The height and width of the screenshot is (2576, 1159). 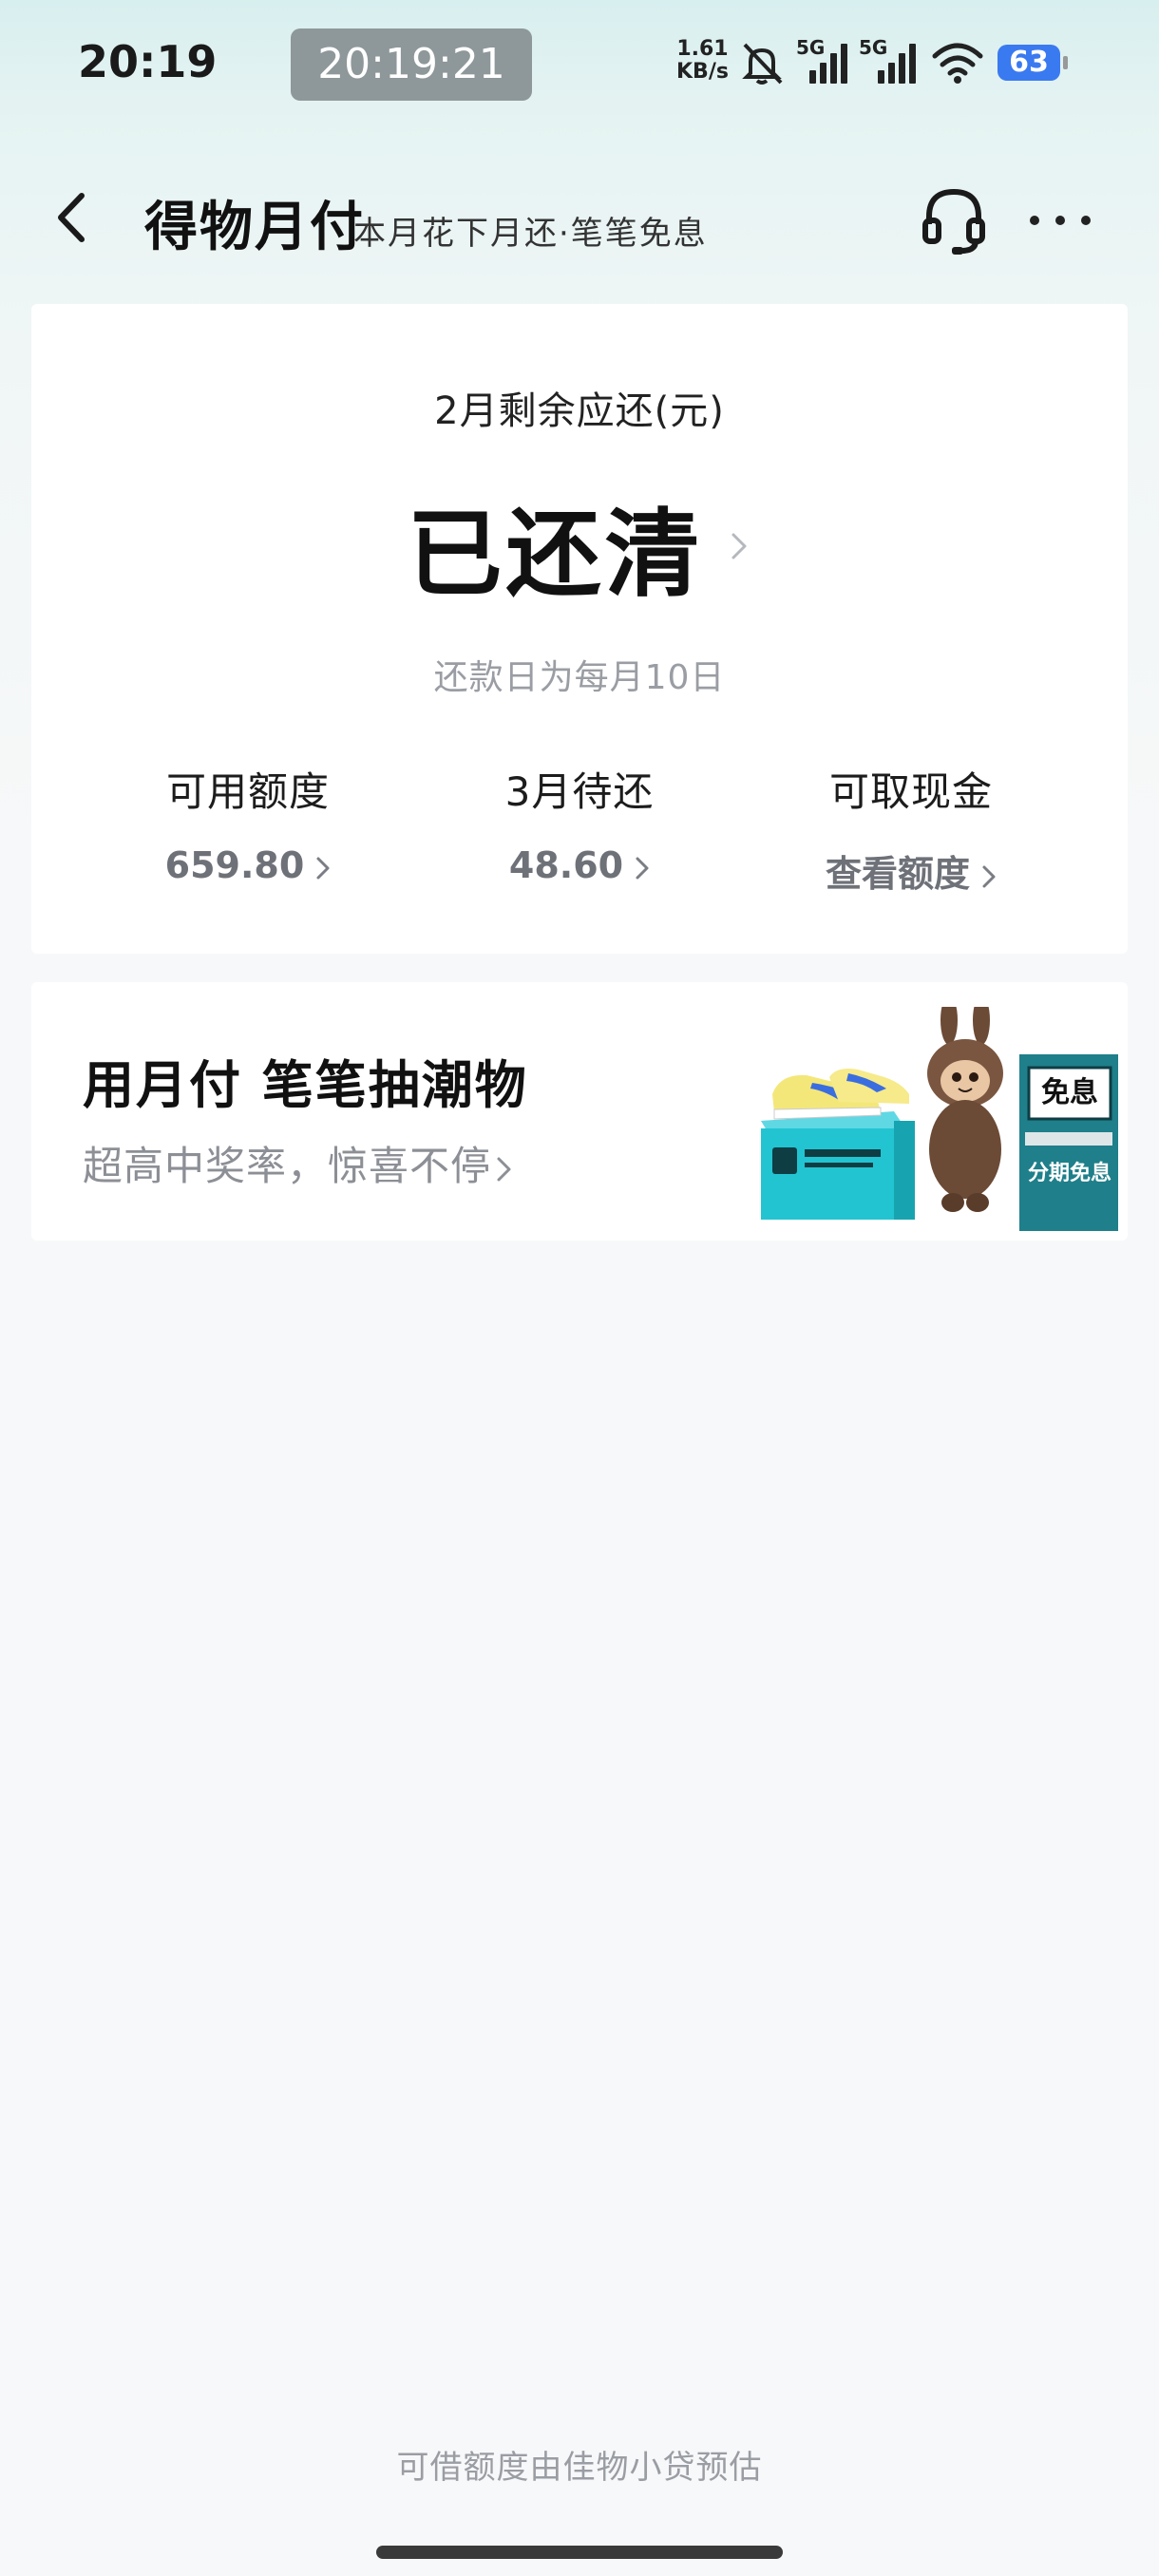 What do you see at coordinates (811, 47) in the screenshot?
I see `sim1-label: 5G` at bounding box center [811, 47].